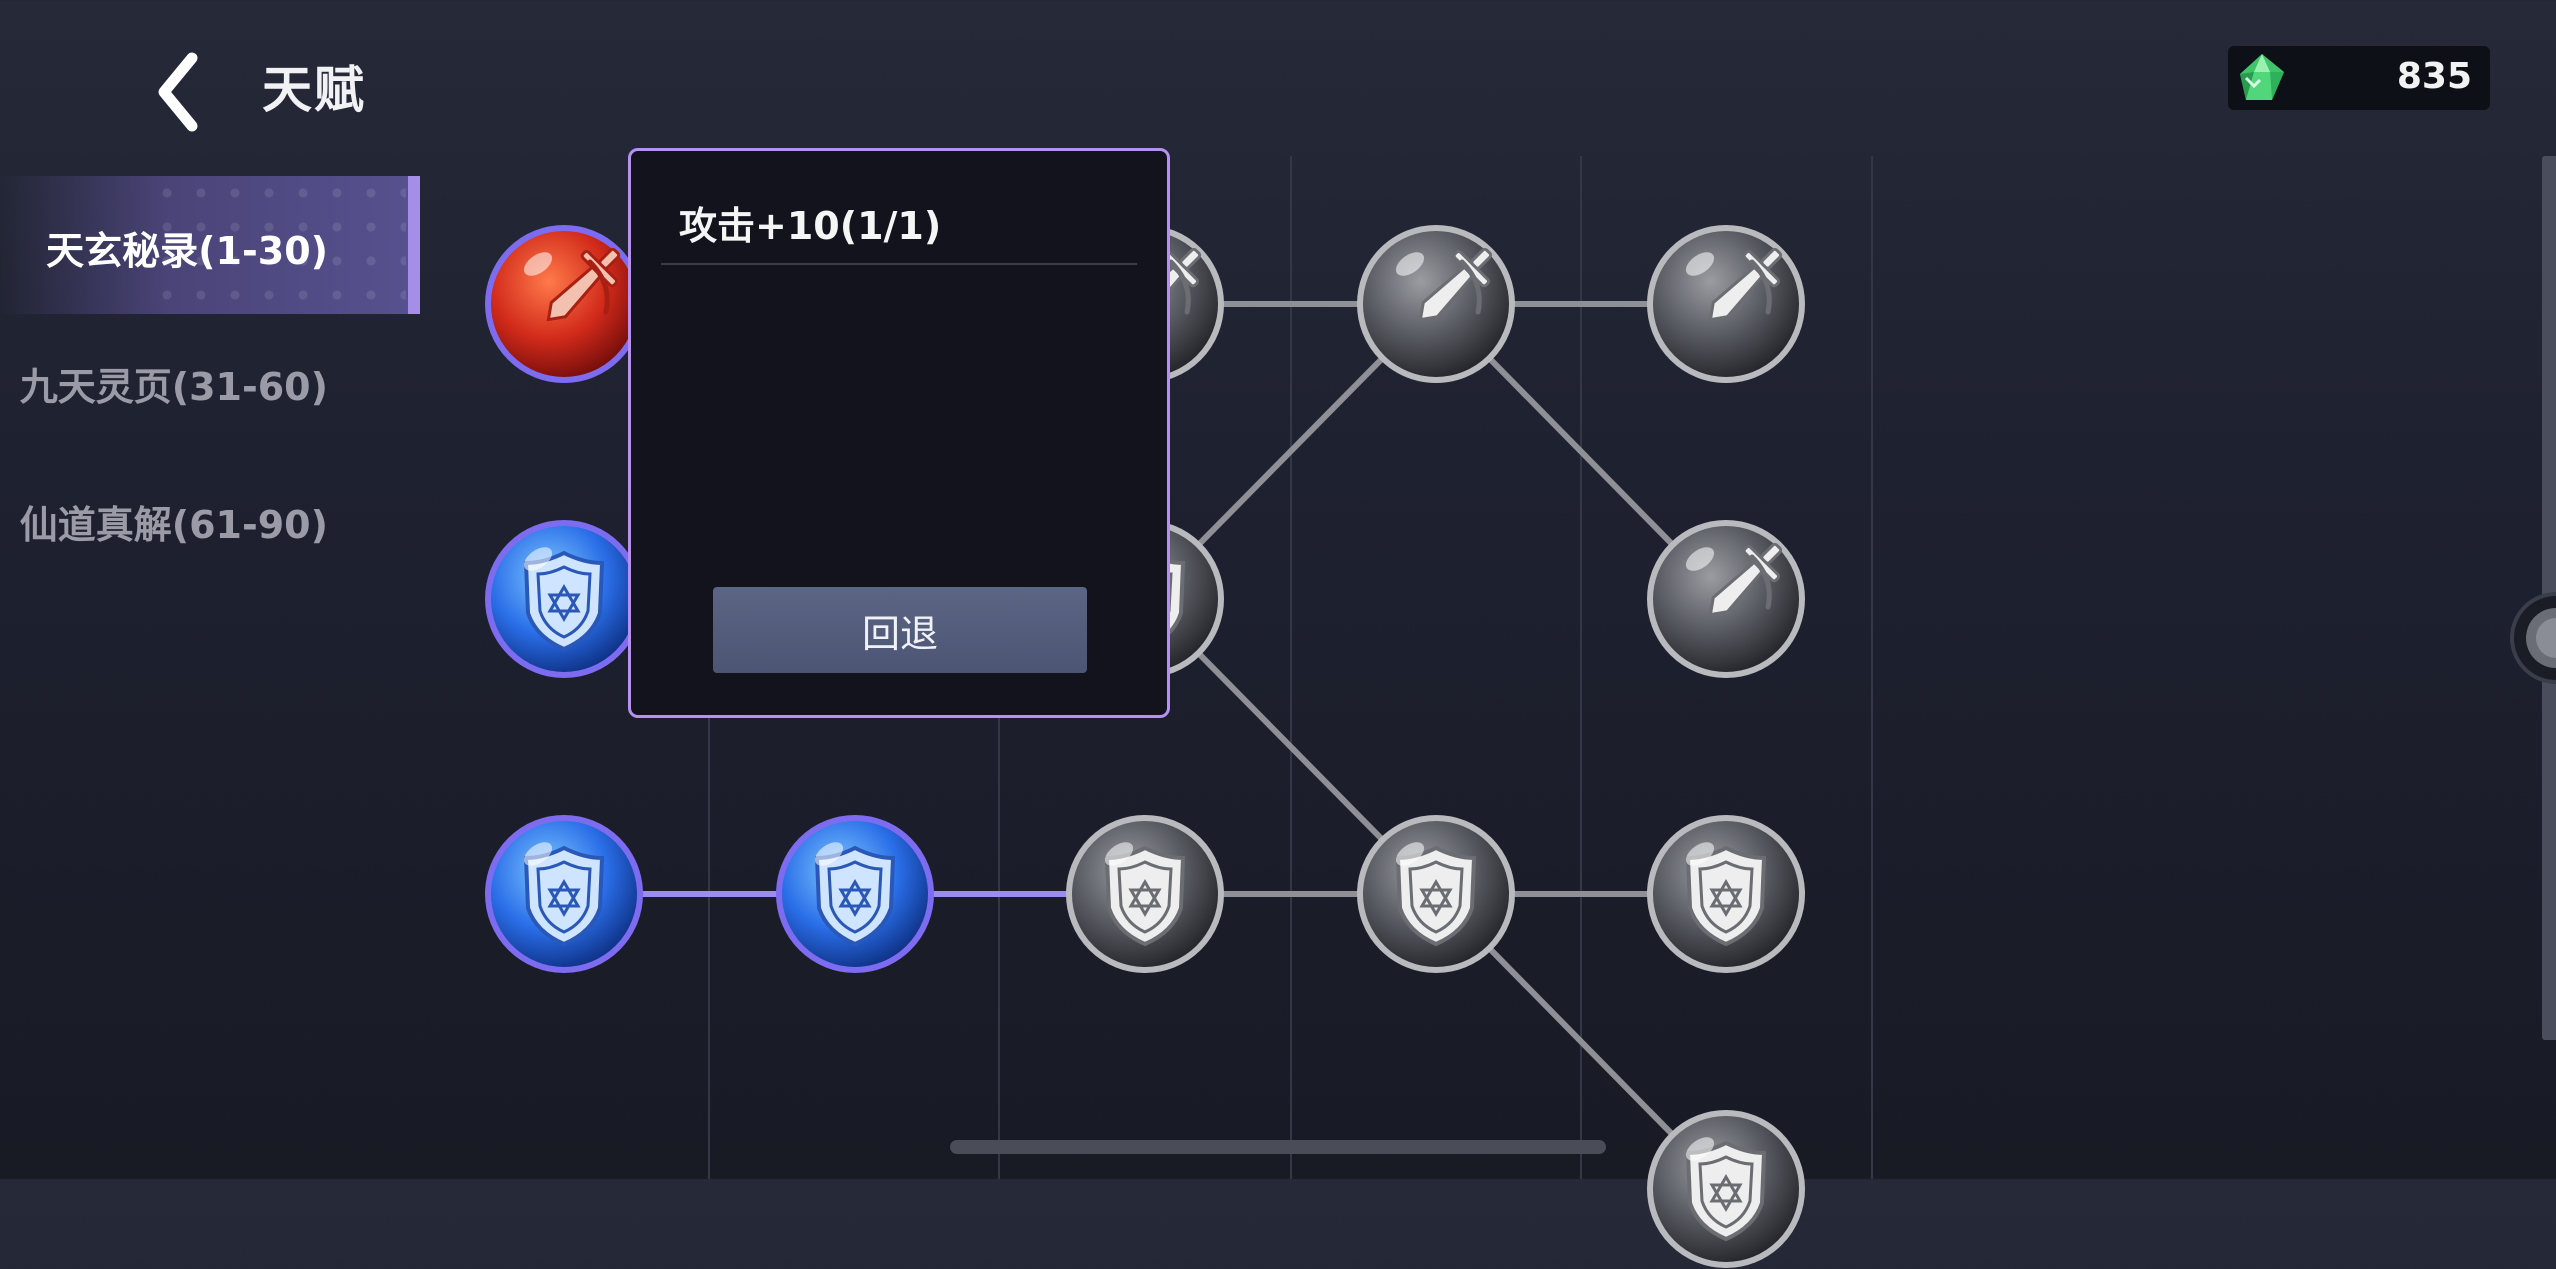 This screenshot has width=2556, height=1269. Describe the element at coordinates (810, 226) in the screenshot. I see `talent-detail-title: 攻击+10(1/1)` at that location.